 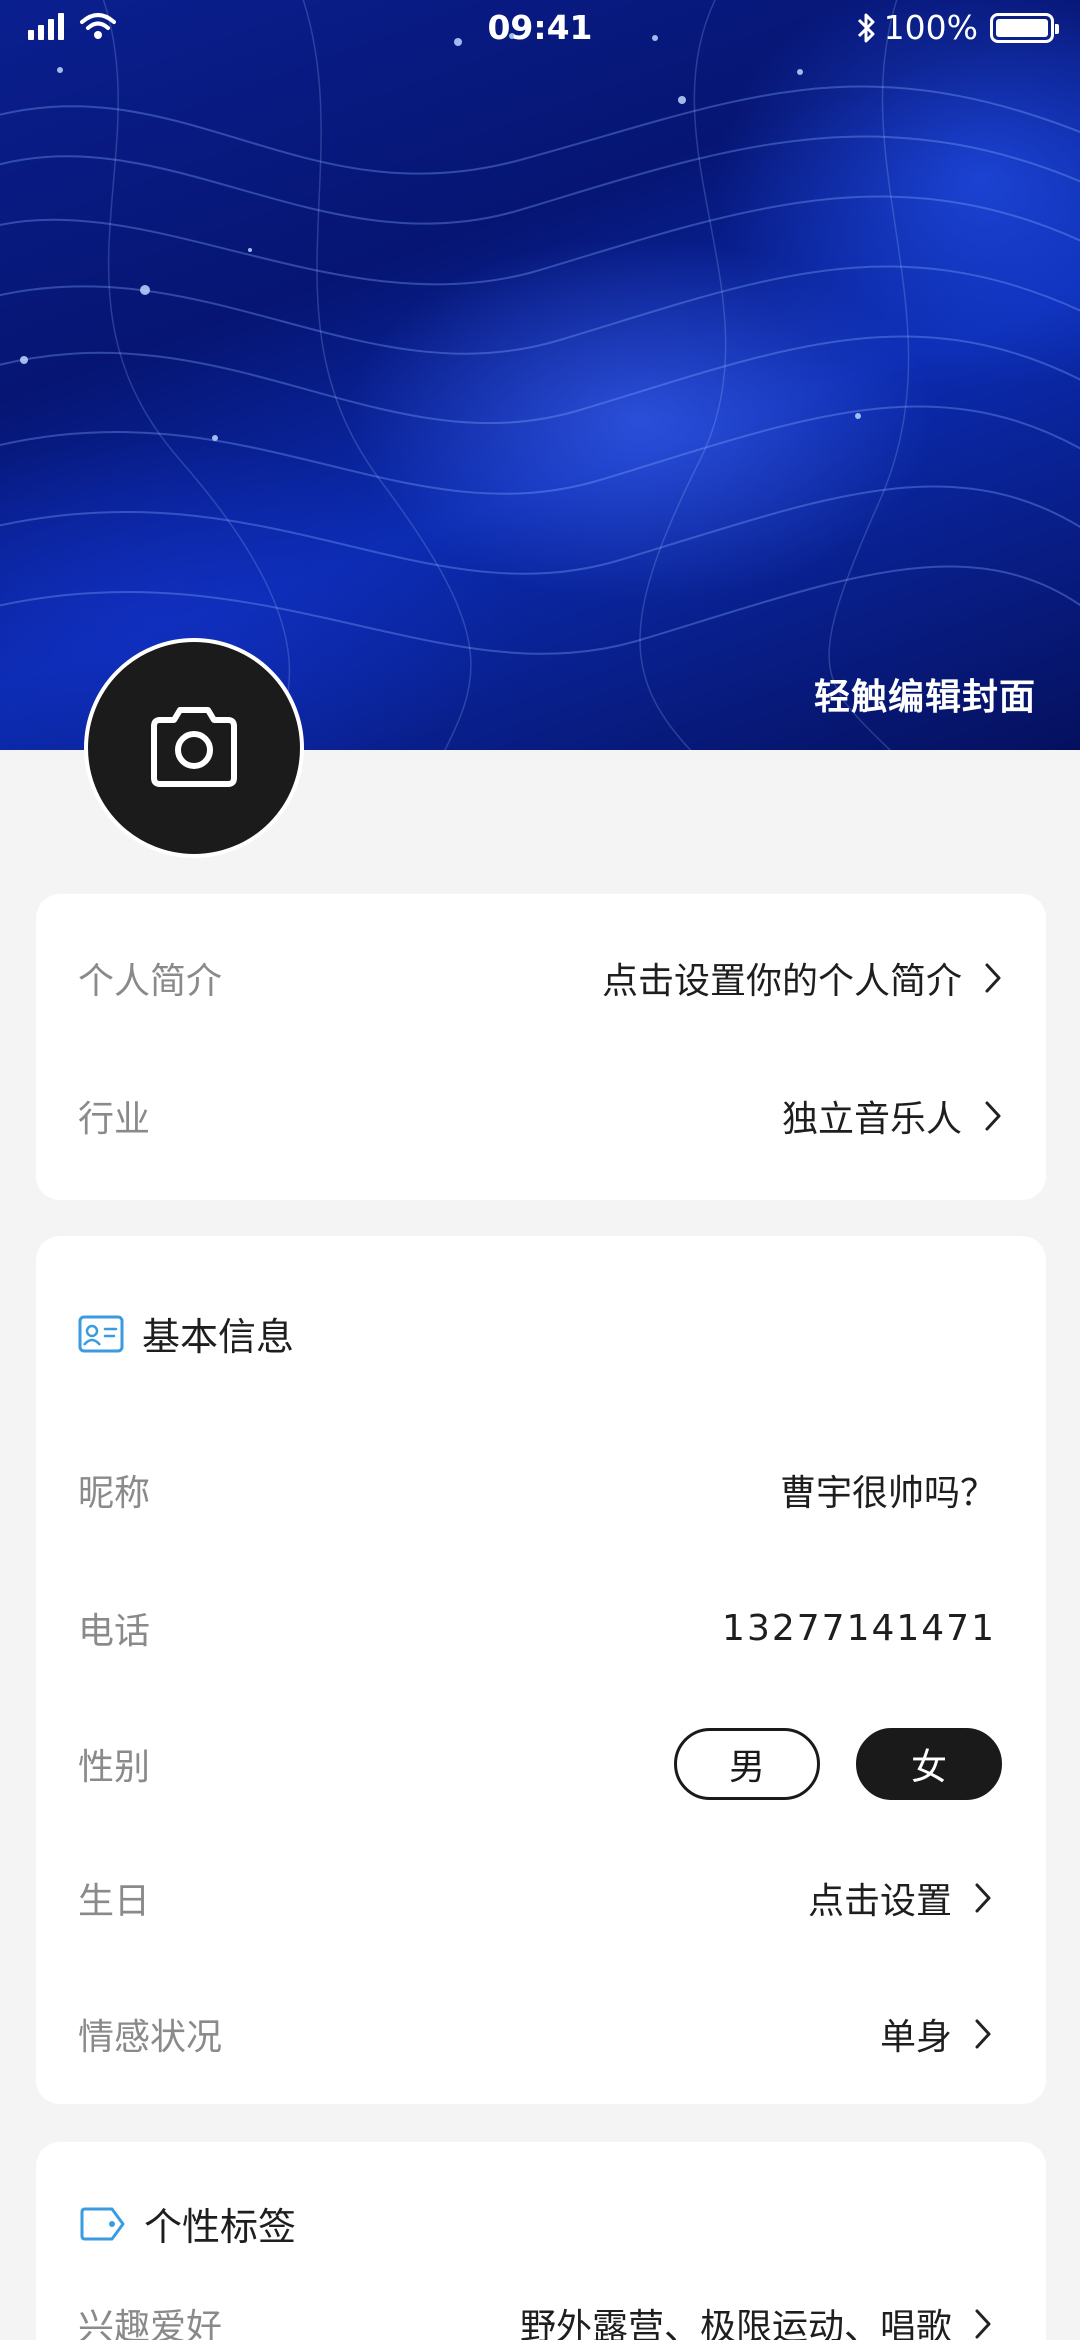 What do you see at coordinates (220, 2227) in the screenshot?
I see `tags-title: 个性标签` at bounding box center [220, 2227].